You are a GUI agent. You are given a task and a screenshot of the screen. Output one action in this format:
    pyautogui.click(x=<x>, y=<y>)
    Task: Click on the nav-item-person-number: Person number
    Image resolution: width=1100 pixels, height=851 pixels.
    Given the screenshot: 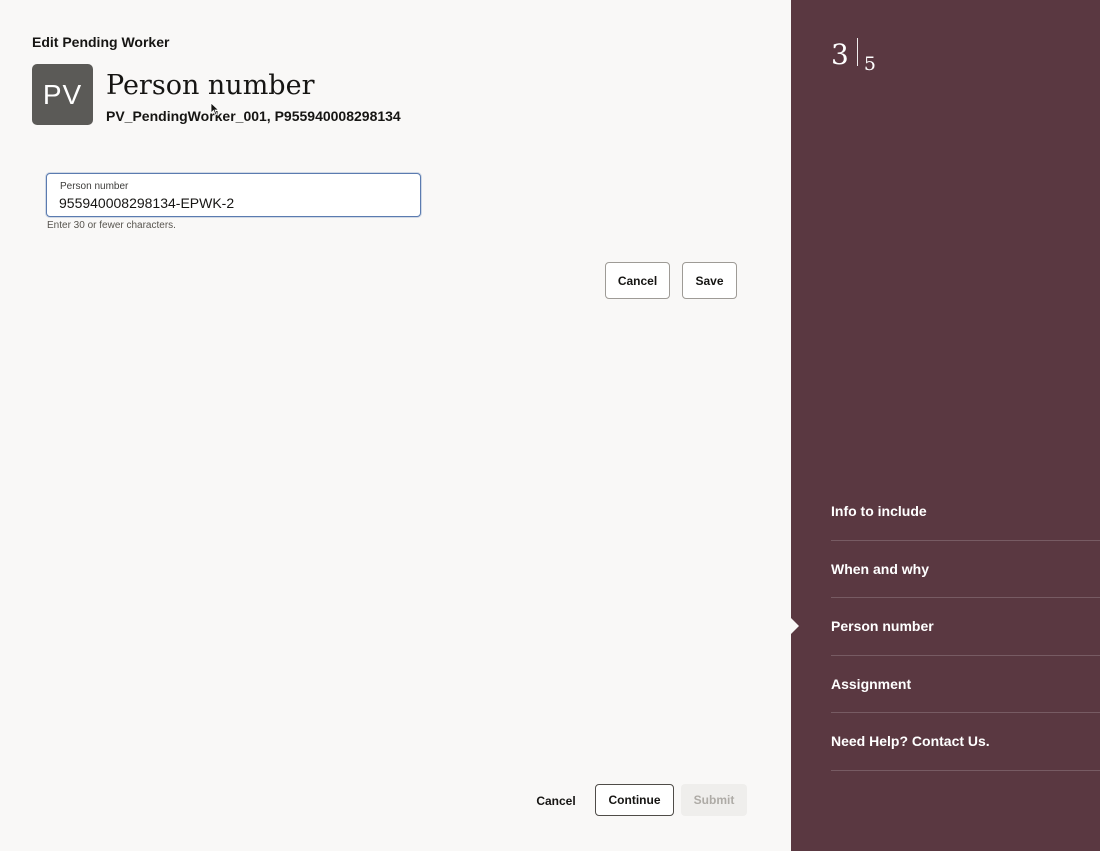 What is the action you would take?
    pyautogui.click(x=945, y=627)
    